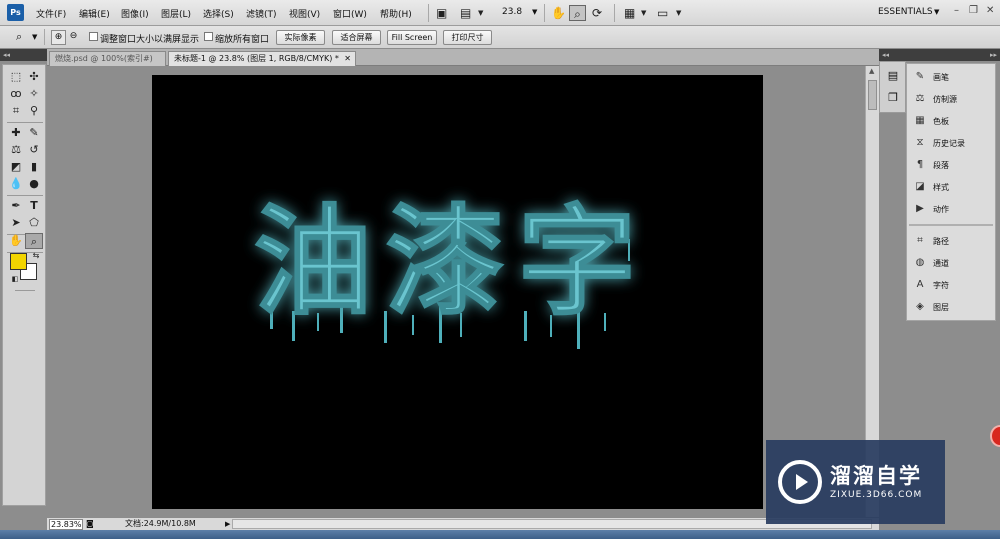 The height and width of the screenshot is (539, 1000). I want to click on menu-image: 图像(I), so click(135, 13).